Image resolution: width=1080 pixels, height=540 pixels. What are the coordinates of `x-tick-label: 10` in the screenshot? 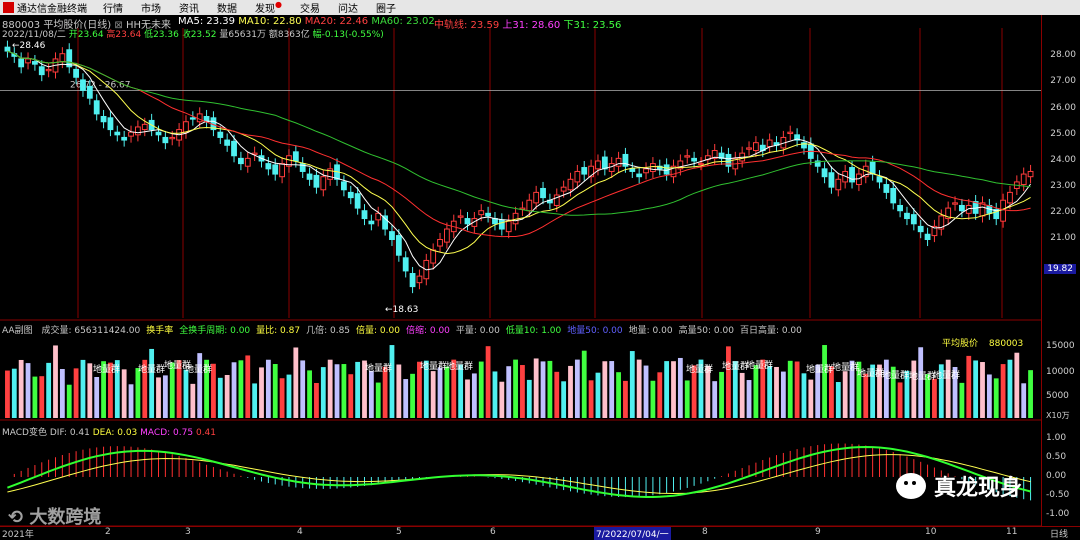 It's located at (931, 532).